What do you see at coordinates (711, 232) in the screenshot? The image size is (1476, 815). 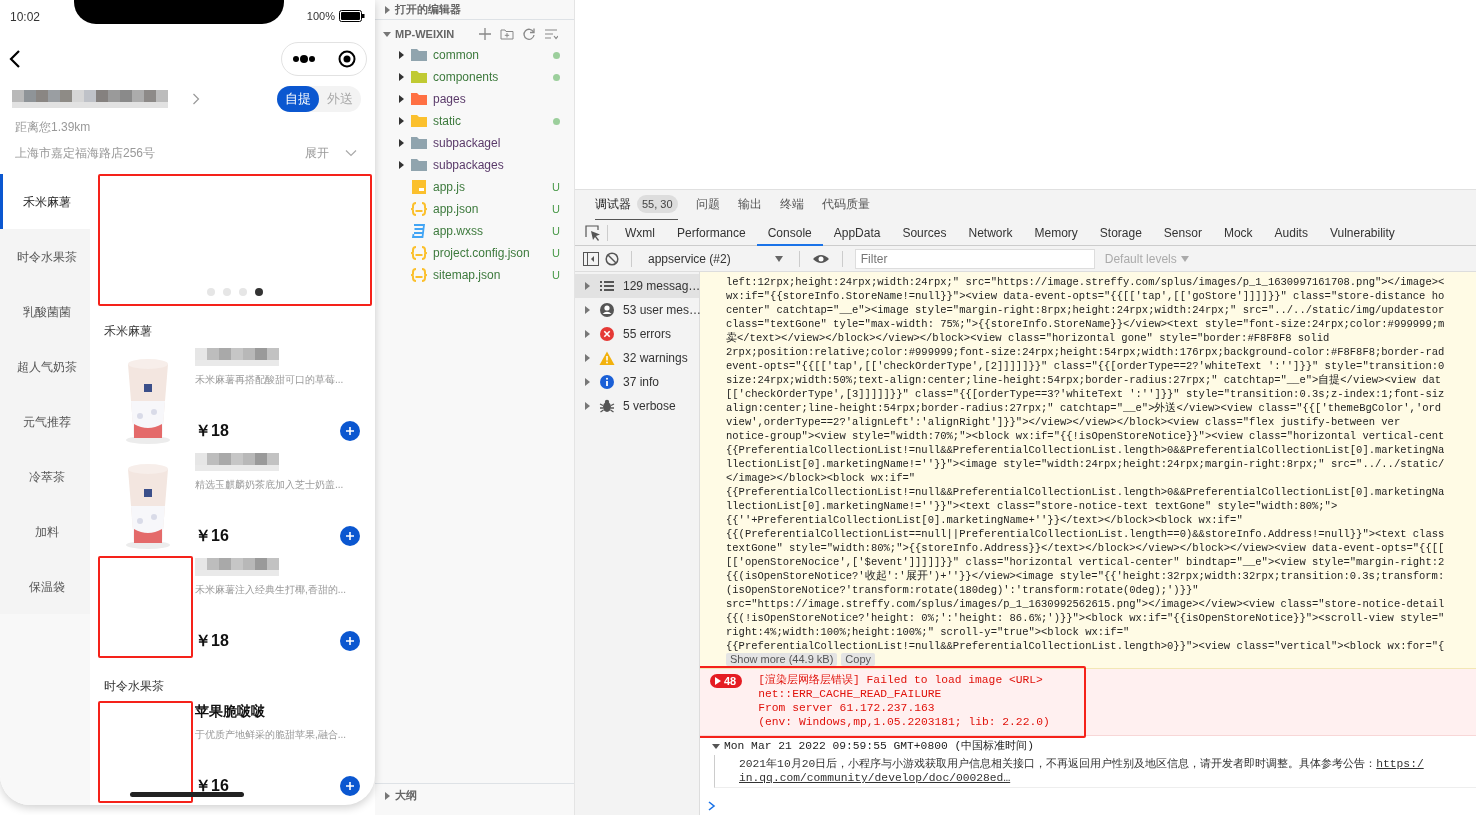 I see `devtools-tab: Performance` at bounding box center [711, 232].